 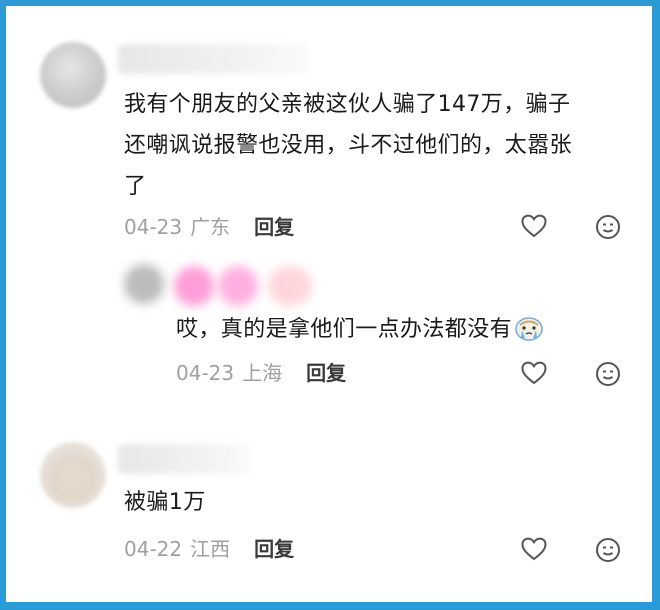 What do you see at coordinates (153, 549) in the screenshot?
I see `comment-date: 04-22` at bounding box center [153, 549].